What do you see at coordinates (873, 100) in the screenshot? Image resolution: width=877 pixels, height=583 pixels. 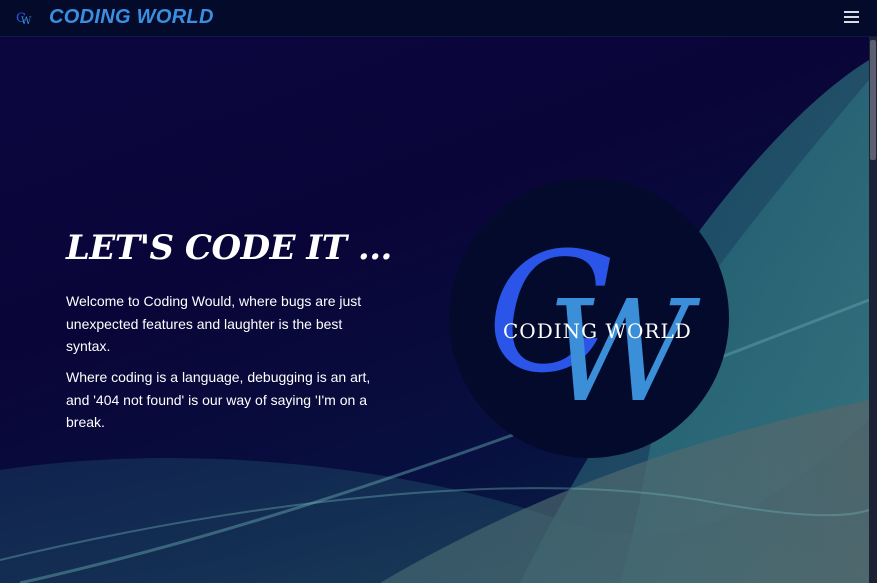 I see `scrollbar-thumb` at bounding box center [873, 100].